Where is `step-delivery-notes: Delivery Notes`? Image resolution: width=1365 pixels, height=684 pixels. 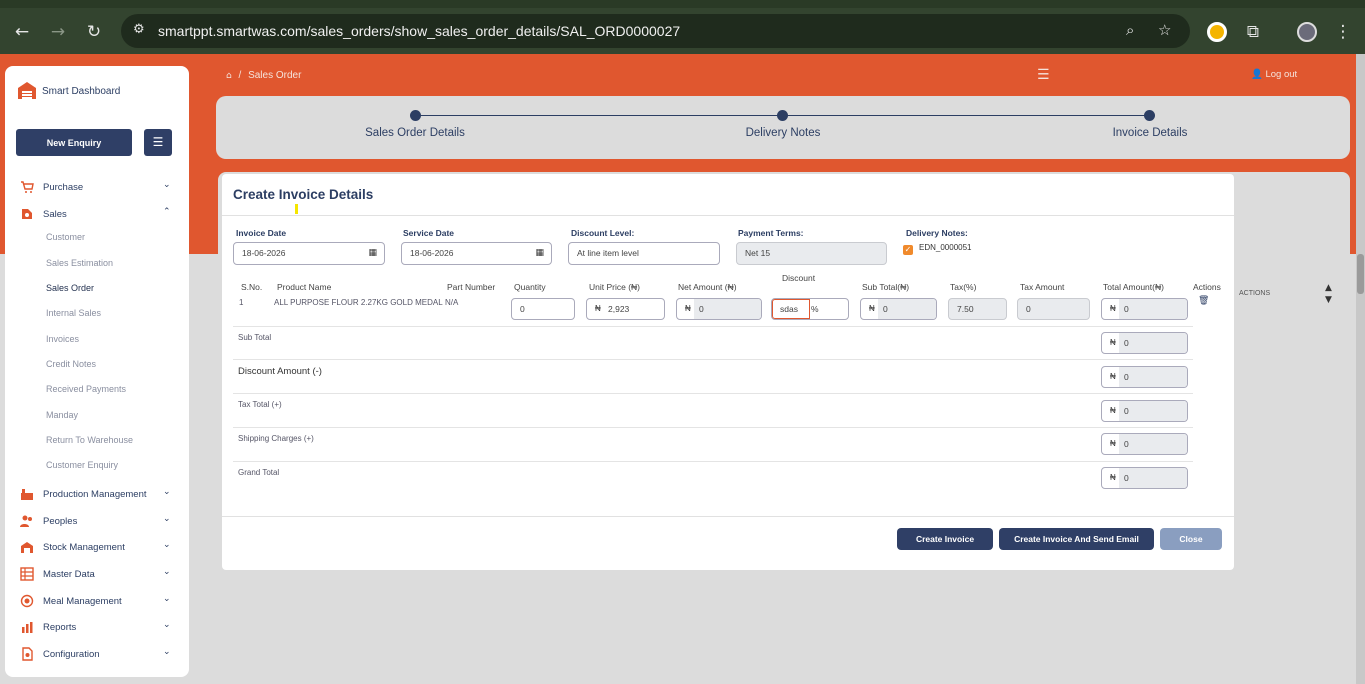 step-delivery-notes: Delivery Notes is located at coordinates (783, 133).